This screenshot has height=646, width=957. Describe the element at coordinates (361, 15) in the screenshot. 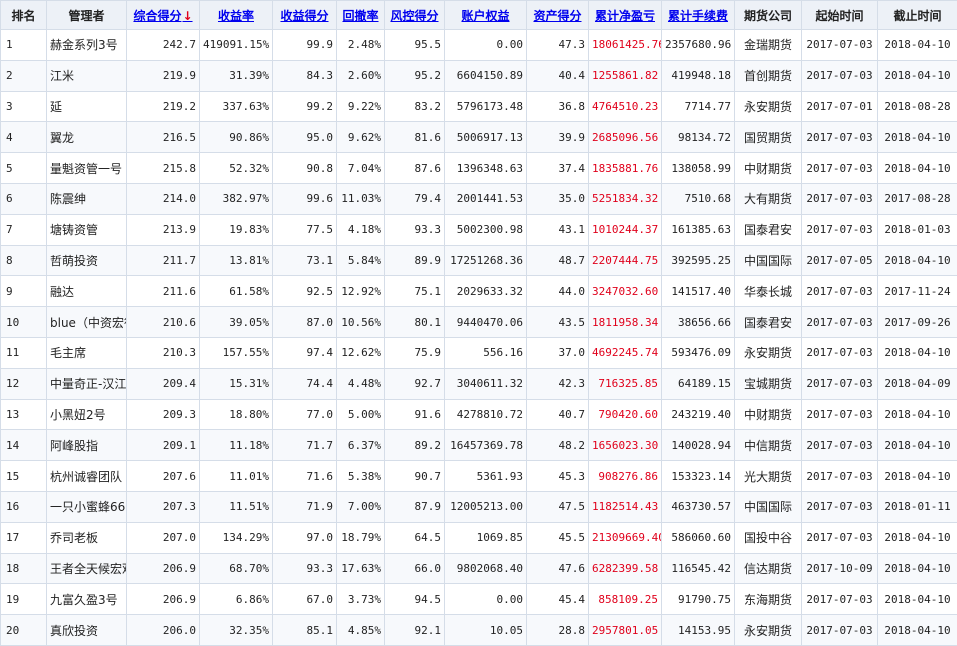

I see `col-drawdown-header: 回撤率` at that location.